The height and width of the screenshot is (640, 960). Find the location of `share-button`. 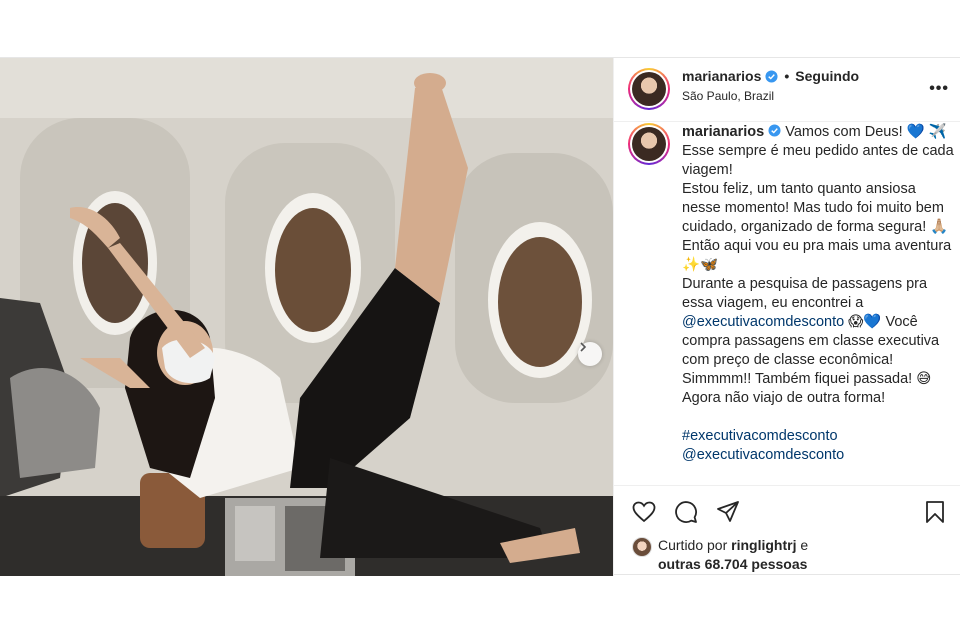

share-button is located at coordinates (728, 512).